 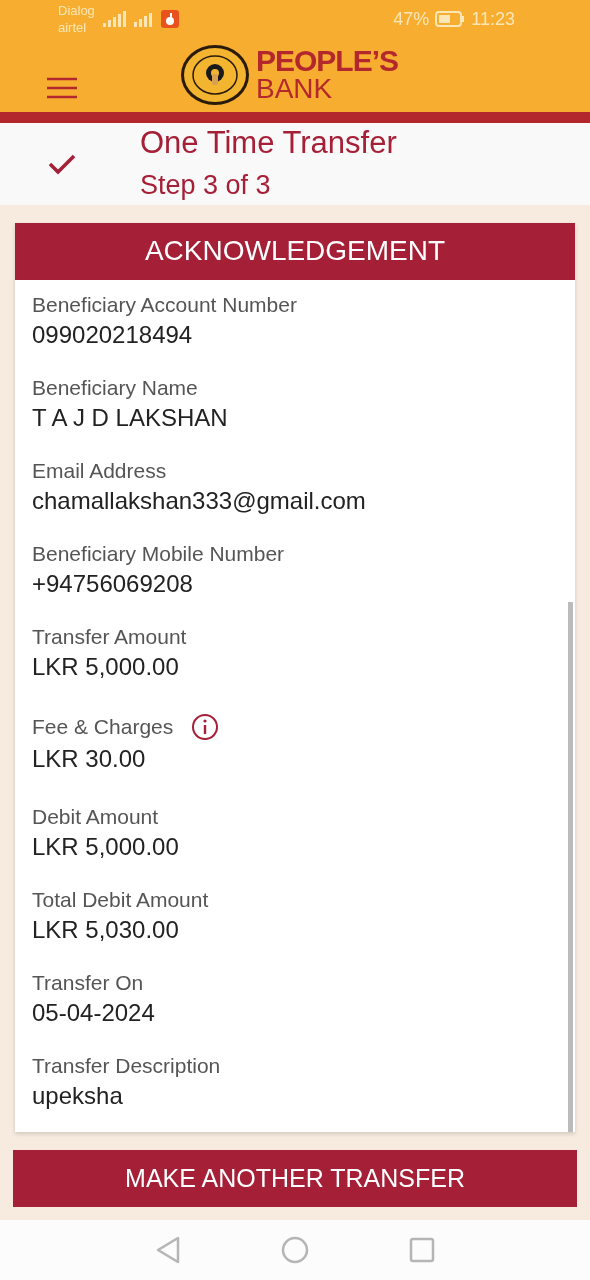 What do you see at coordinates (215, 75) in the screenshot?
I see `seal-icon` at bounding box center [215, 75].